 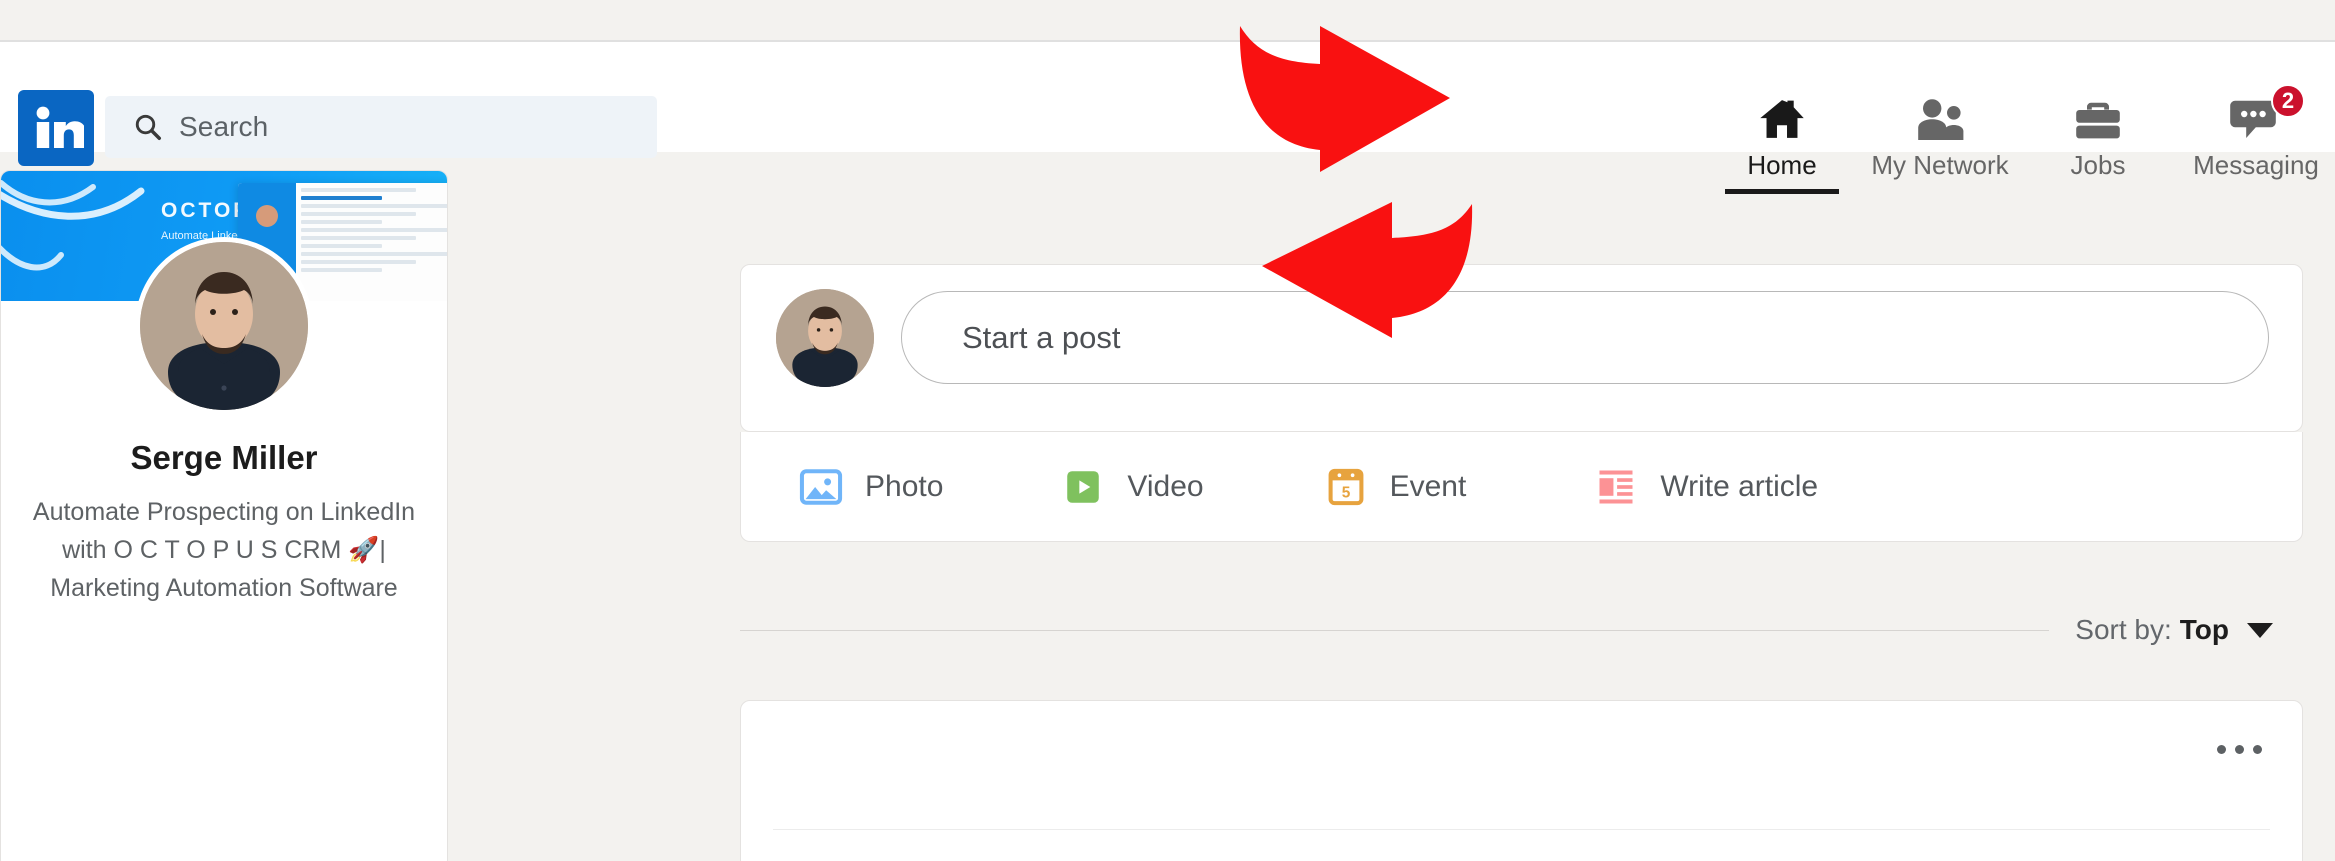 I want to click on feed-post-card, so click(x=1521, y=780).